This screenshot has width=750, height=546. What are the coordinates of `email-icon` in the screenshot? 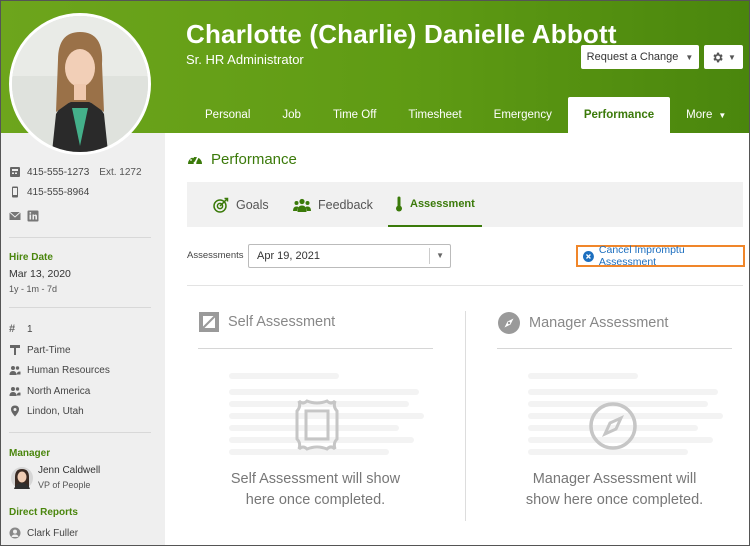 It's located at (15, 216).